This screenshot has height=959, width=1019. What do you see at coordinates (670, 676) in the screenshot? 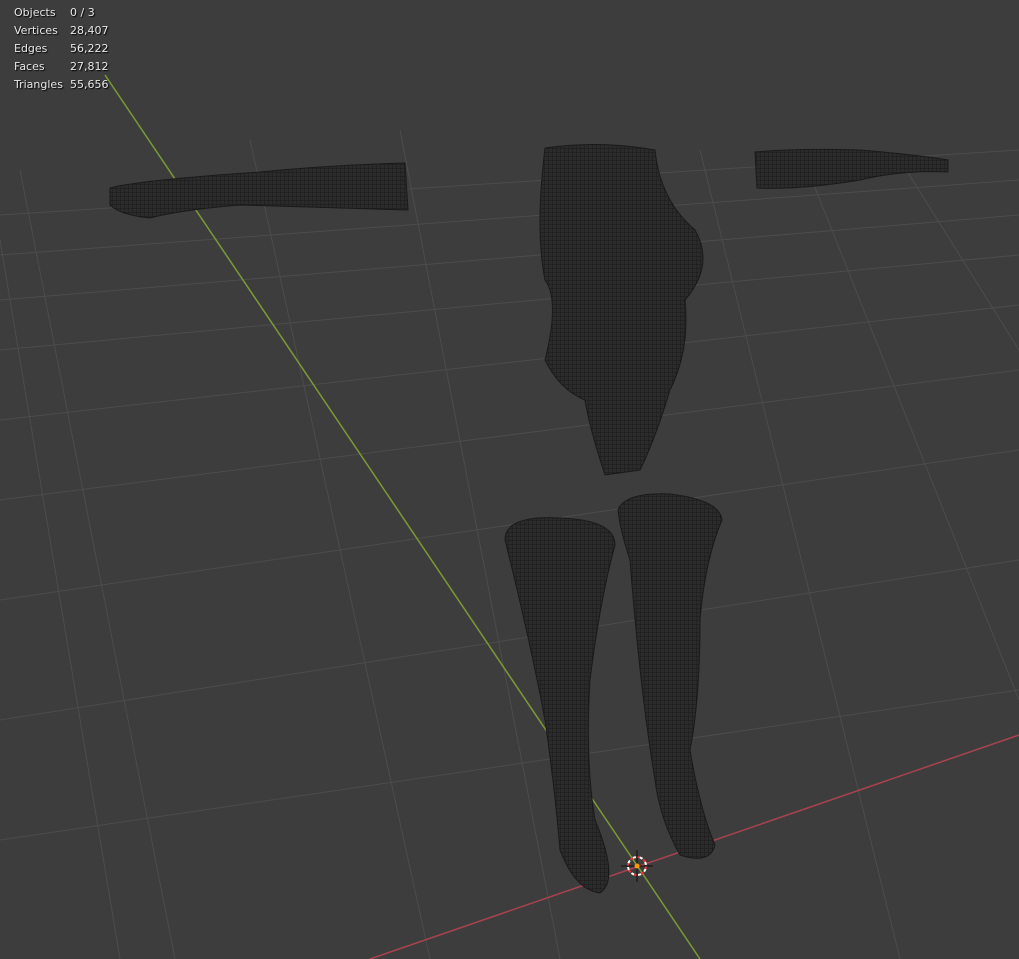
I see `right-leg-mesh` at bounding box center [670, 676].